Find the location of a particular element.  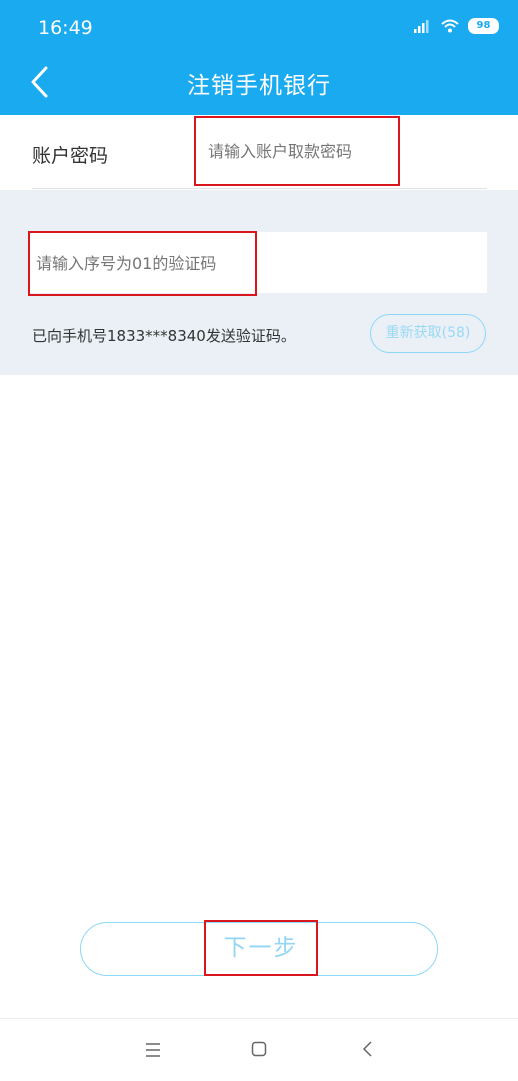

verification-input-box is located at coordinates (142, 263).